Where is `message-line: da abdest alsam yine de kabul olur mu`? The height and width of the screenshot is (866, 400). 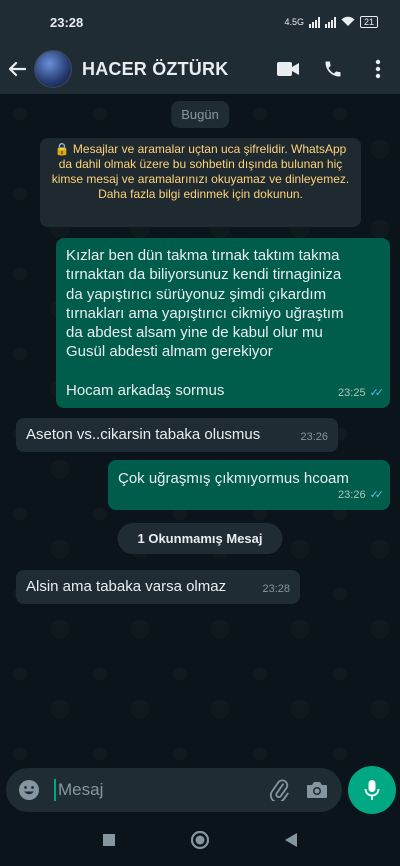
message-line: da abdest alsam yine de kabul olur mu is located at coordinates (194, 333).